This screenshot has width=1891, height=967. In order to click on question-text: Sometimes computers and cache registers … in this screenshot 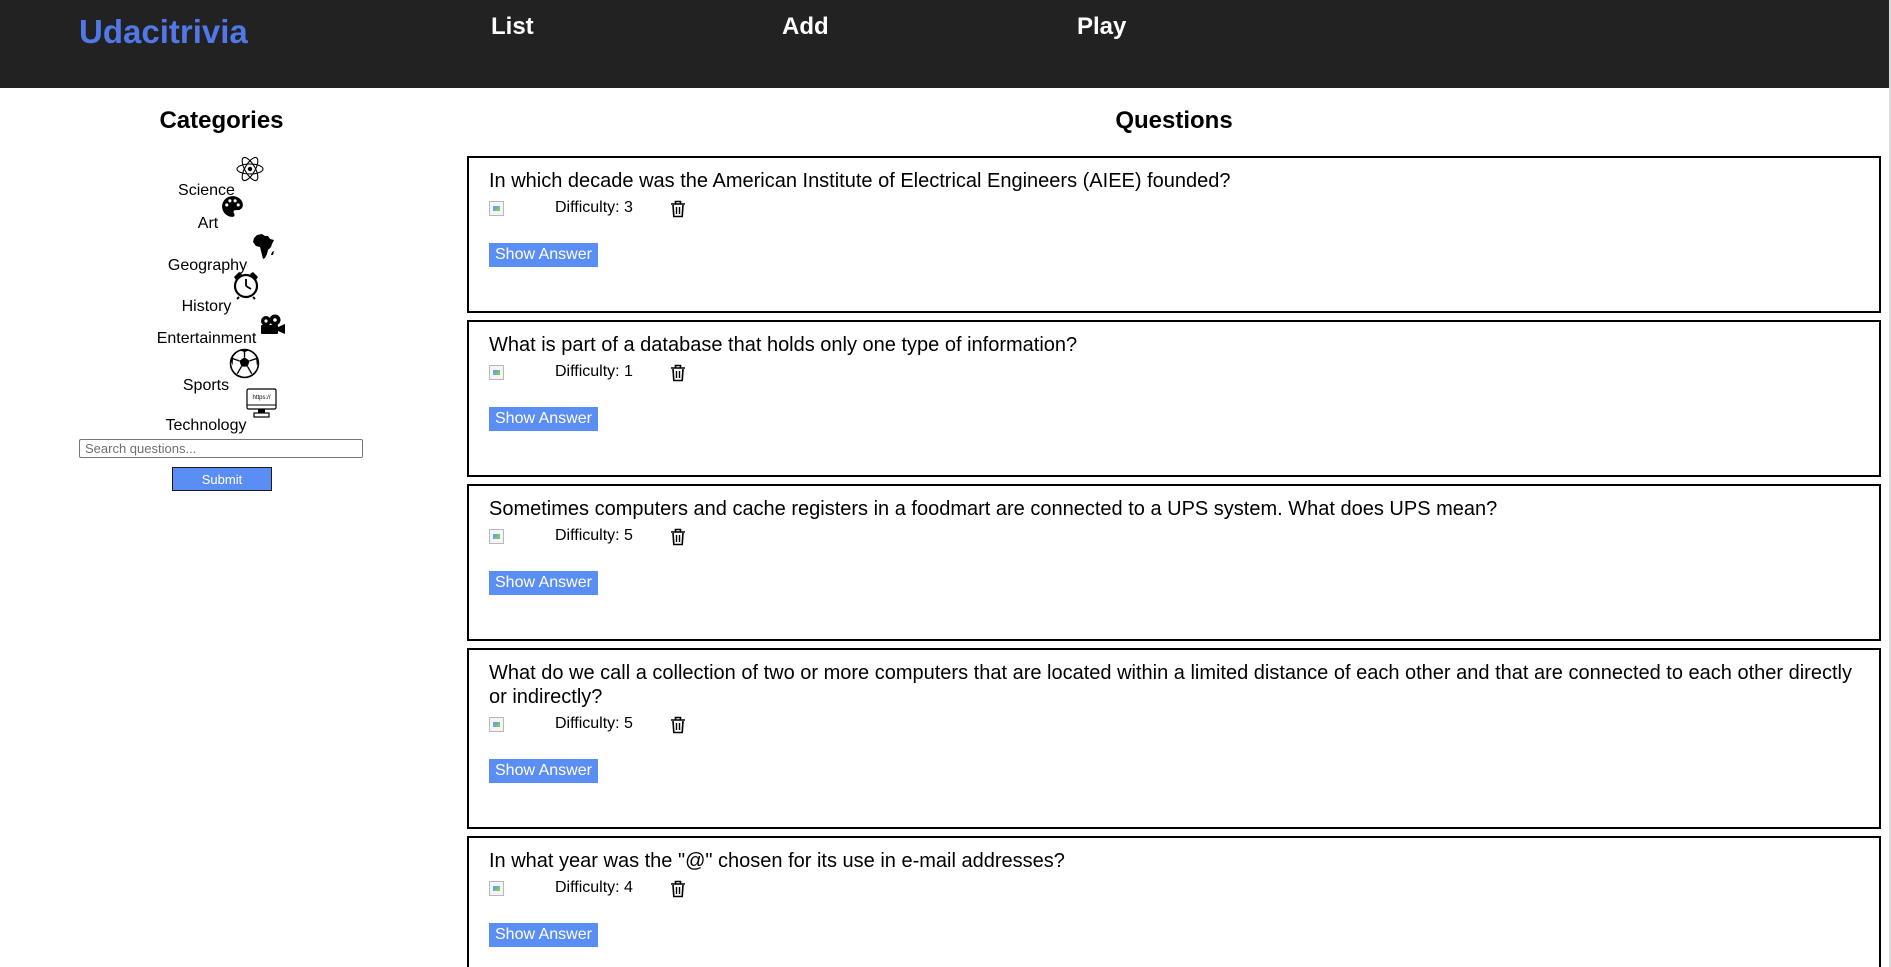, I will do `click(993, 509)`.